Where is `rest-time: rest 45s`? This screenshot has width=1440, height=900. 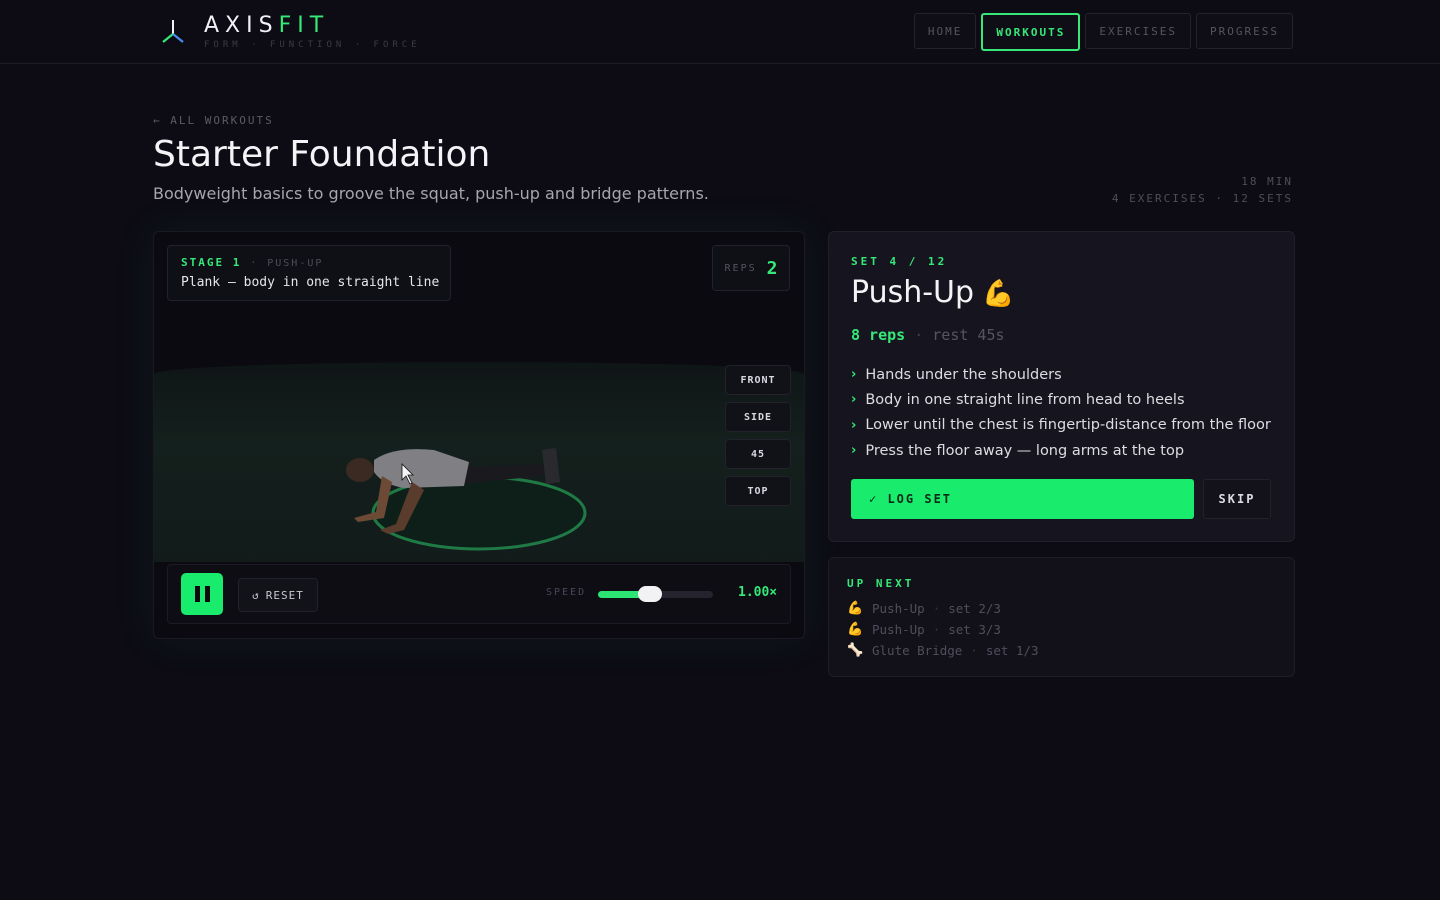 rest-time: rest 45s is located at coordinates (968, 335).